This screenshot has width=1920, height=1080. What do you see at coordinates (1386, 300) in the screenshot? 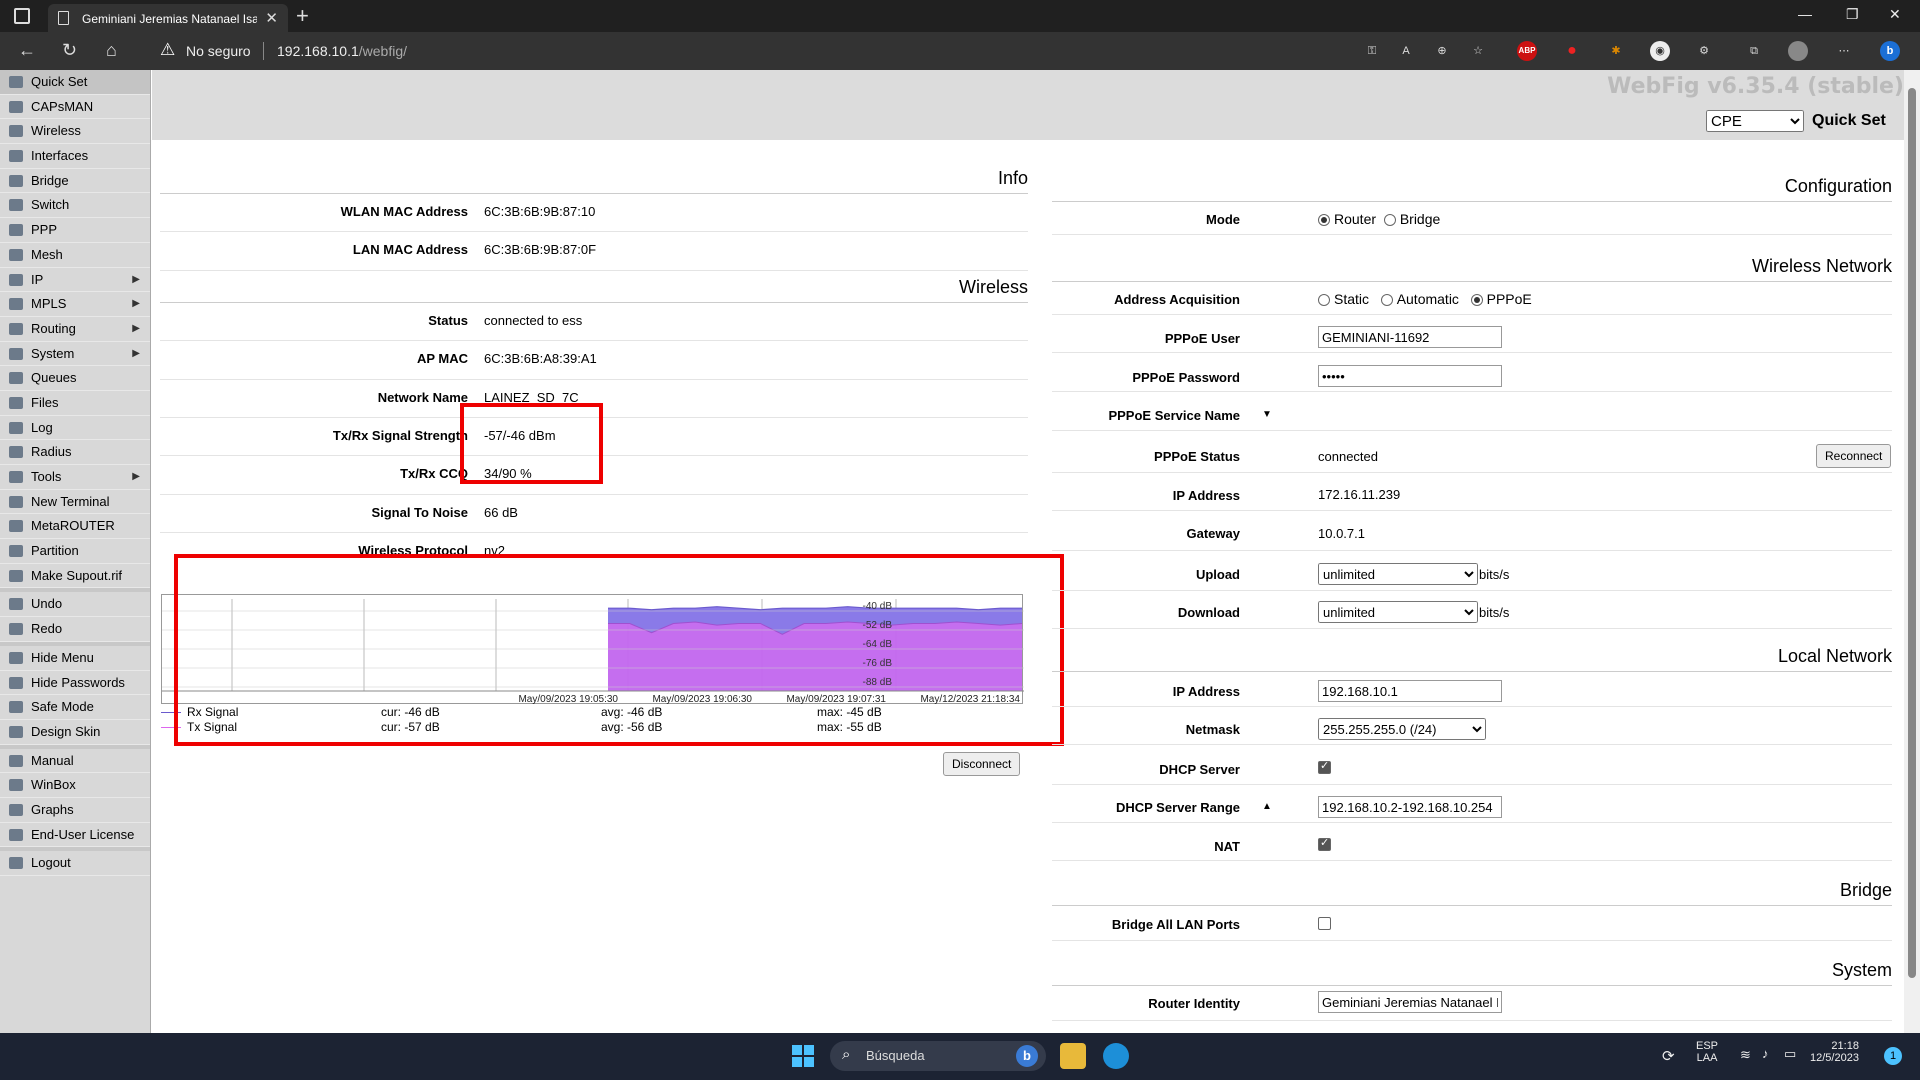
I see `automatic-radio` at bounding box center [1386, 300].